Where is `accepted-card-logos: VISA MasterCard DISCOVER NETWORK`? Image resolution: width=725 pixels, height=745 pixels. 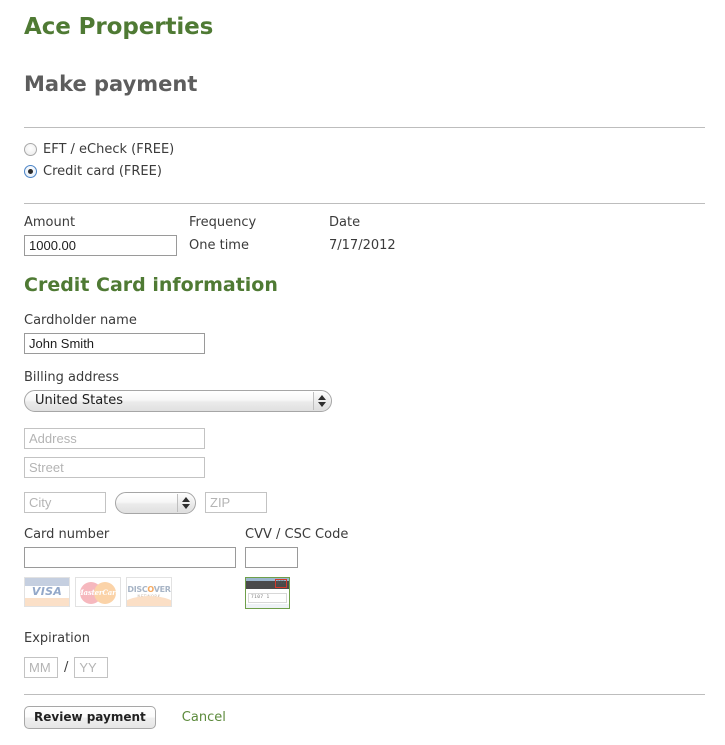 accepted-card-logos: VISA MasterCard DISCOVER NETWORK is located at coordinates (134, 587).